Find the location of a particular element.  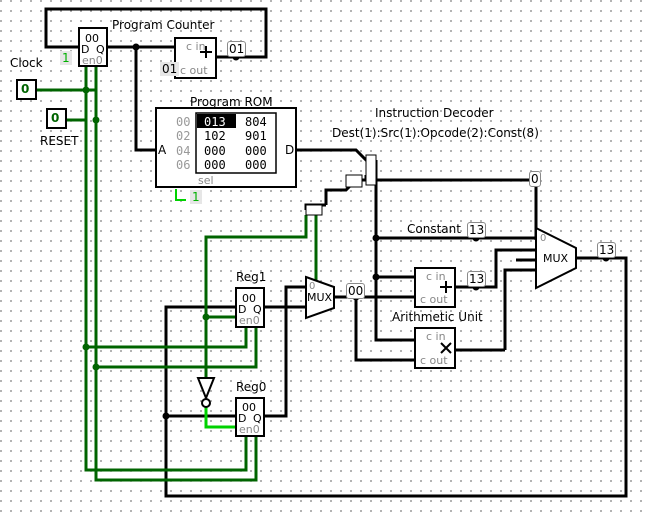

rom-addr-3: 06 is located at coordinates (183, 165).